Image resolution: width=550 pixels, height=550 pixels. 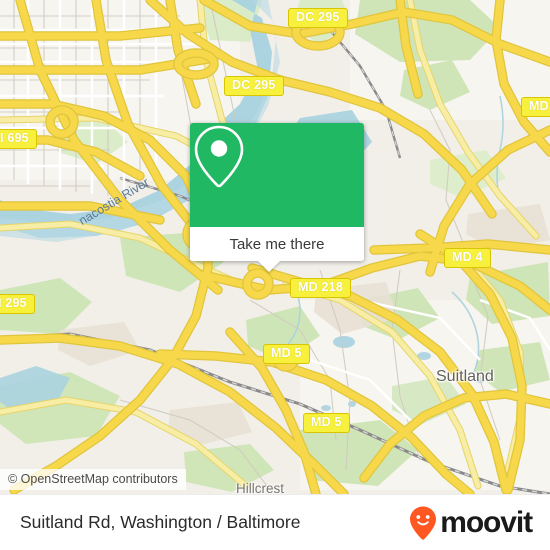 I want to click on moovit-logo: moovit, so click(x=470, y=523).